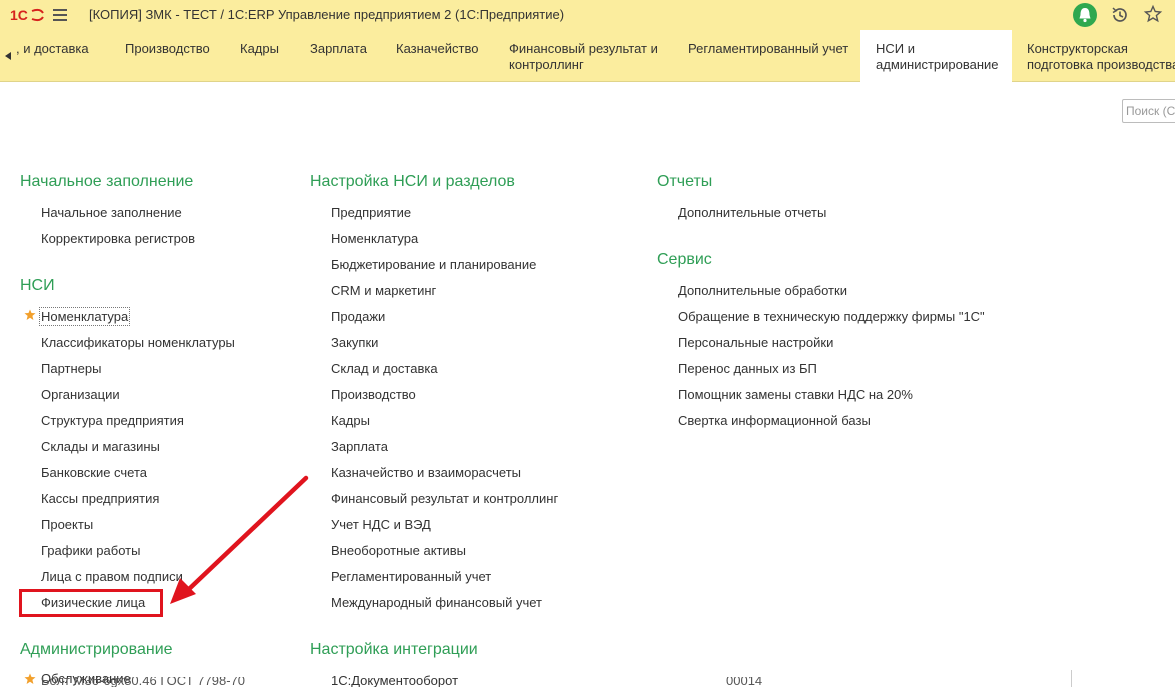 The image size is (1175, 687). I want to click on link-initial-fill: Начальное заполнение, so click(111, 212).